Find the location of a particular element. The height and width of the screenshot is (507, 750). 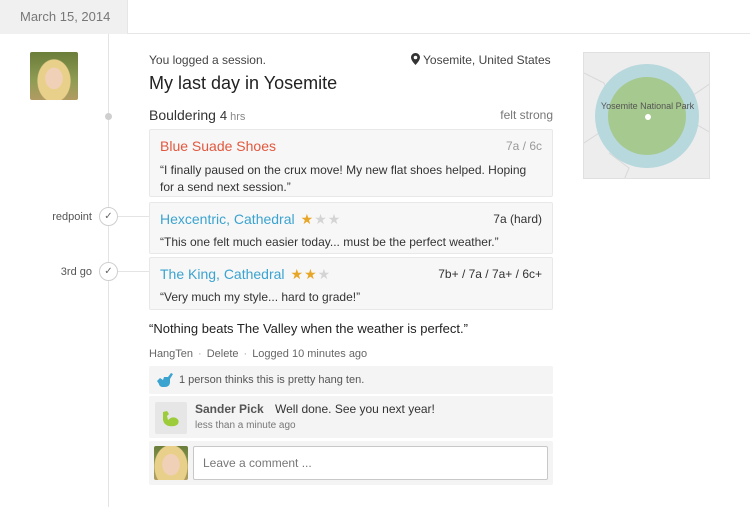

climb-note: “Very much my style... hard to grade!” is located at coordinates (260, 297).